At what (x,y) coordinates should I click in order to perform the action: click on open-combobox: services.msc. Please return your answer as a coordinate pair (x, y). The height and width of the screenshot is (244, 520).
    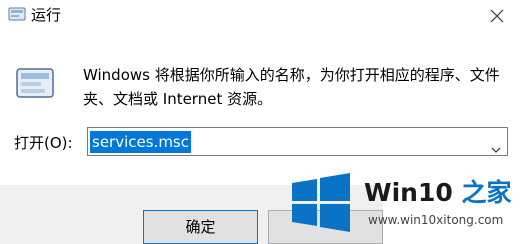
    Looking at the image, I should click on (297, 141).